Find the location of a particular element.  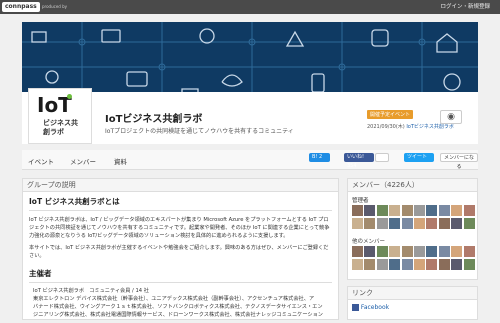

description-header: グループの説明 is located at coordinates (180, 185).